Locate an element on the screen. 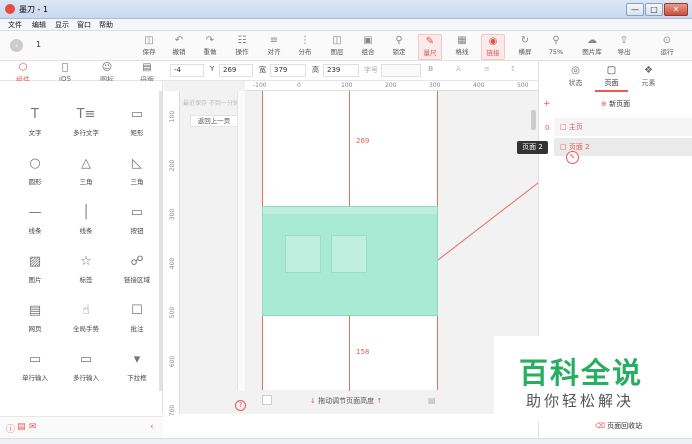 This screenshot has height=444, width=692. component-item: T 文字 is located at coordinates (35, 125).